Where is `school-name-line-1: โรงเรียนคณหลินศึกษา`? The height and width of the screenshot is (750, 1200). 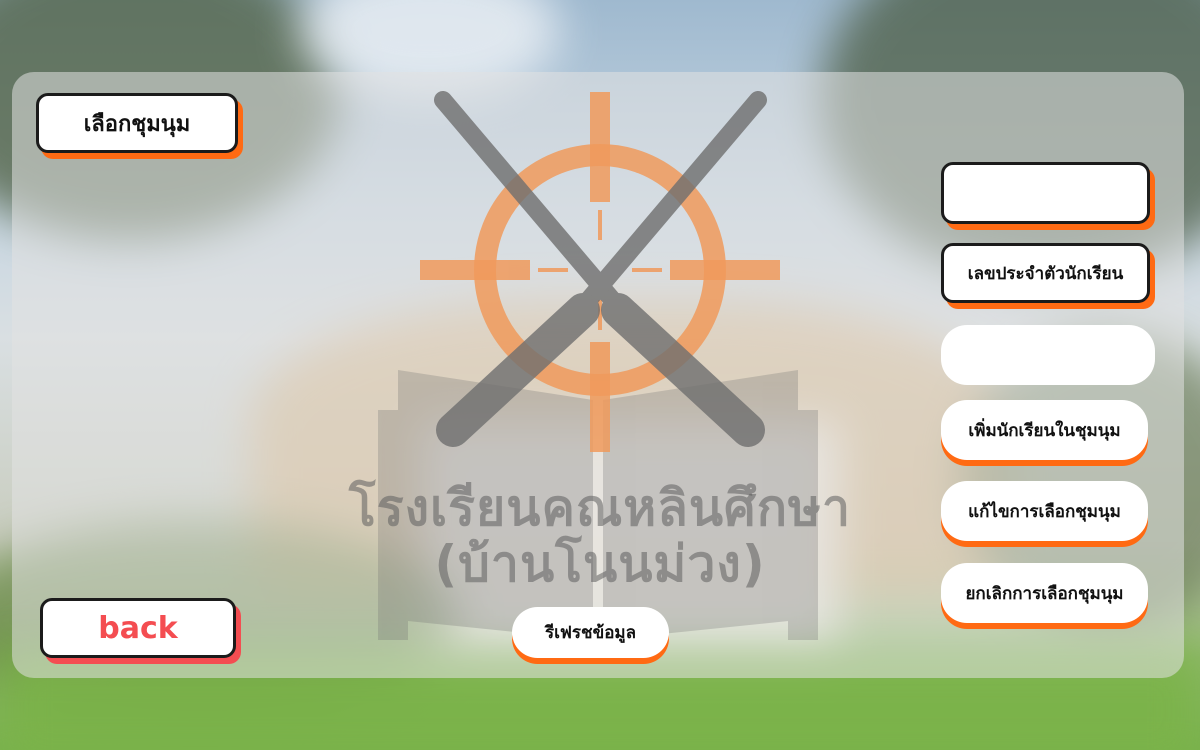
school-name-line-1: โรงเรียนคณหลินศึกษา is located at coordinates (600, 508).